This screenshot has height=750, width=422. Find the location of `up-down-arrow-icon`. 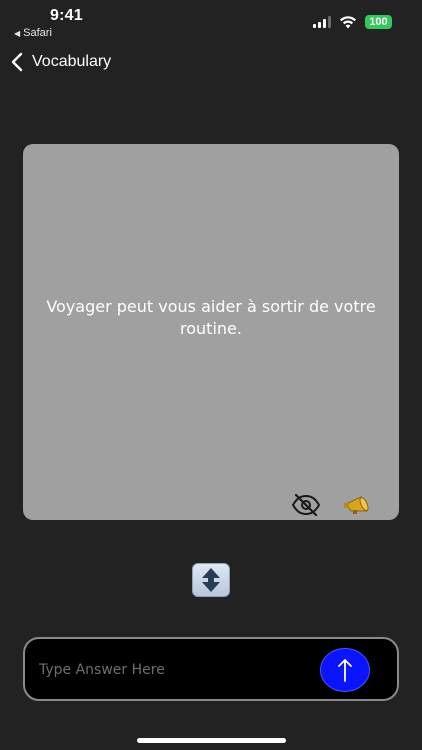

up-down-arrow-icon is located at coordinates (211, 580).